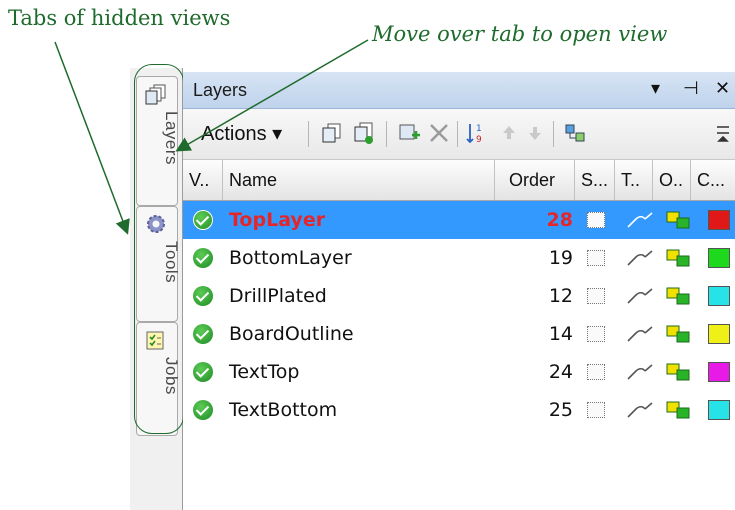  What do you see at coordinates (559, 220) in the screenshot?
I see `layer-order: 28` at bounding box center [559, 220].